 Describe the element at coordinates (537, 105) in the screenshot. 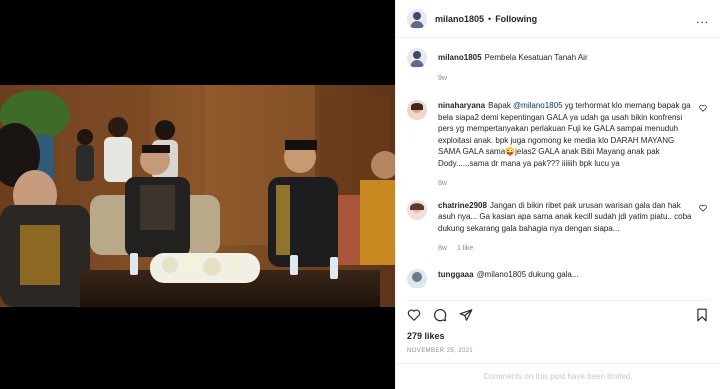

I see `mention-link: @milano1805` at that location.